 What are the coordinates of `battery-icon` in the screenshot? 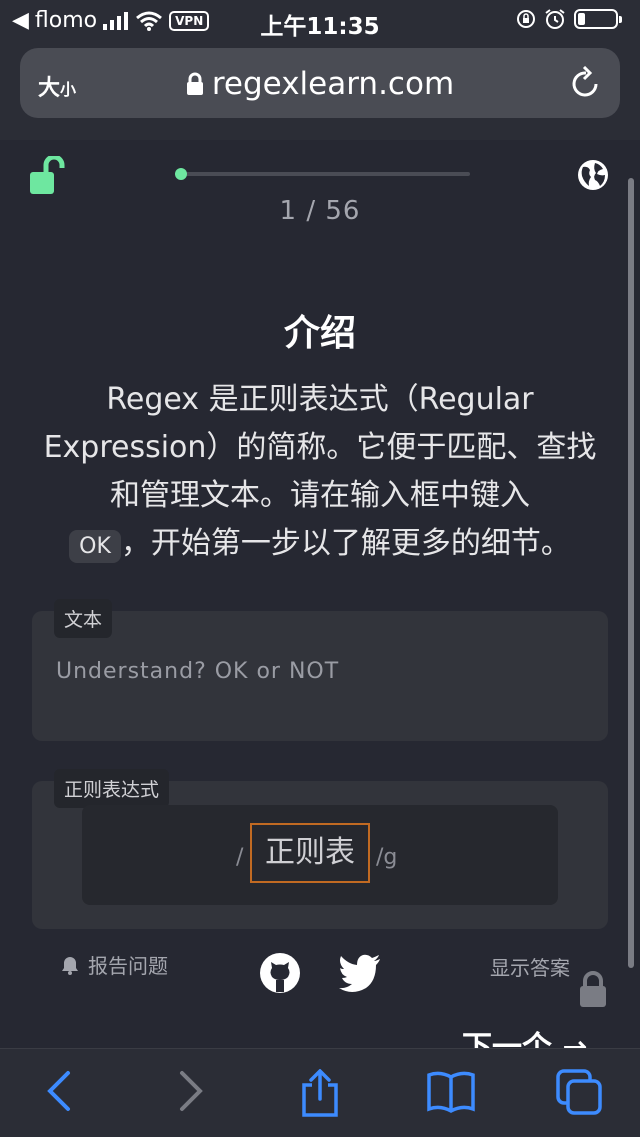 It's located at (598, 19).